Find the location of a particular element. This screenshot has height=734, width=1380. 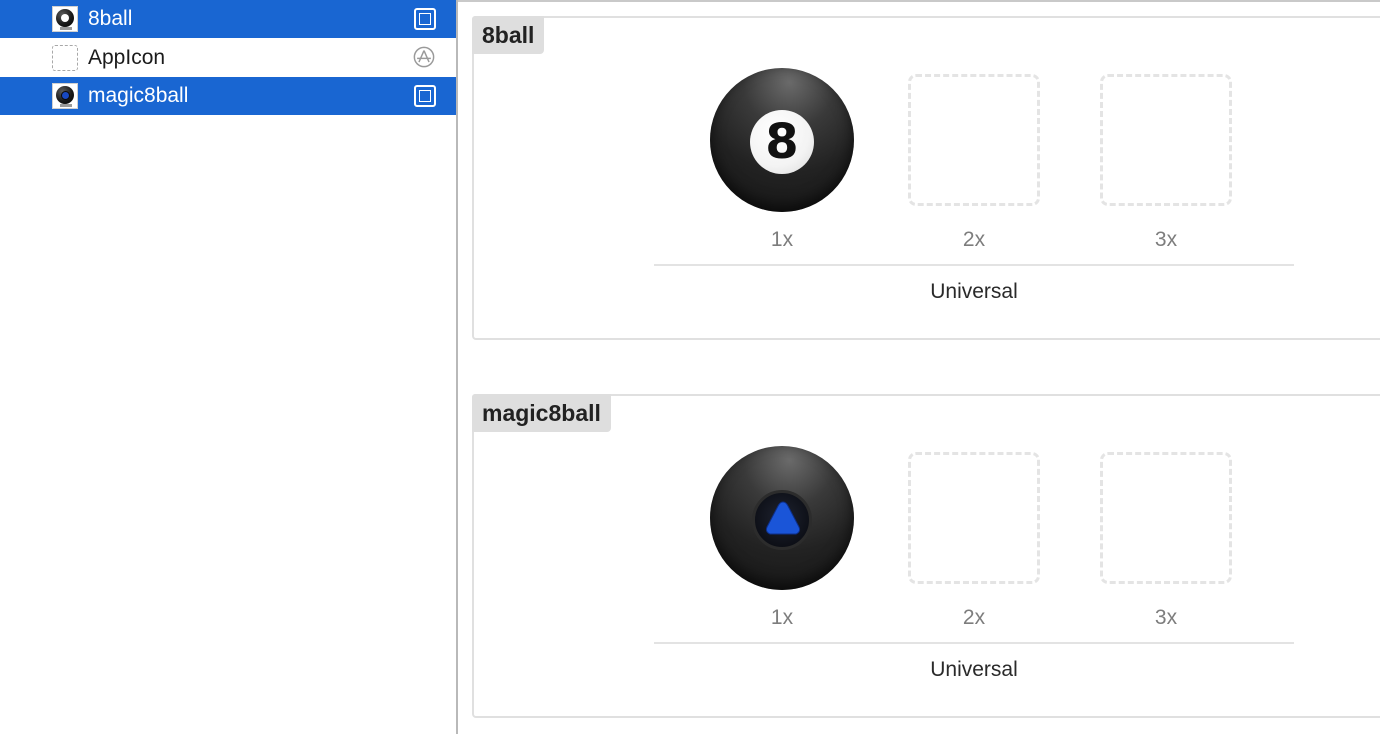

image-slot-1x is located at coordinates (782, 518).